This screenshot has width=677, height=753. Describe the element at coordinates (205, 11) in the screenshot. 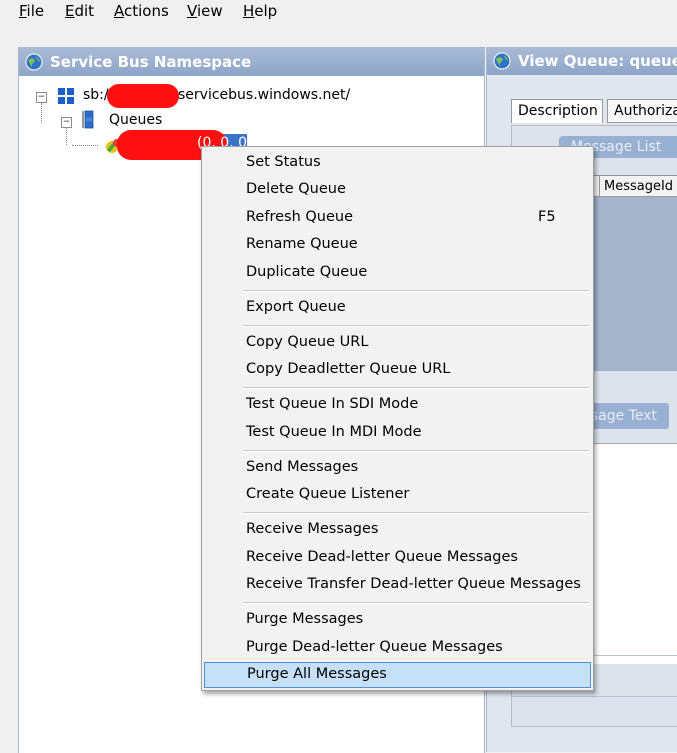

I see `menu-view: View` at that location.